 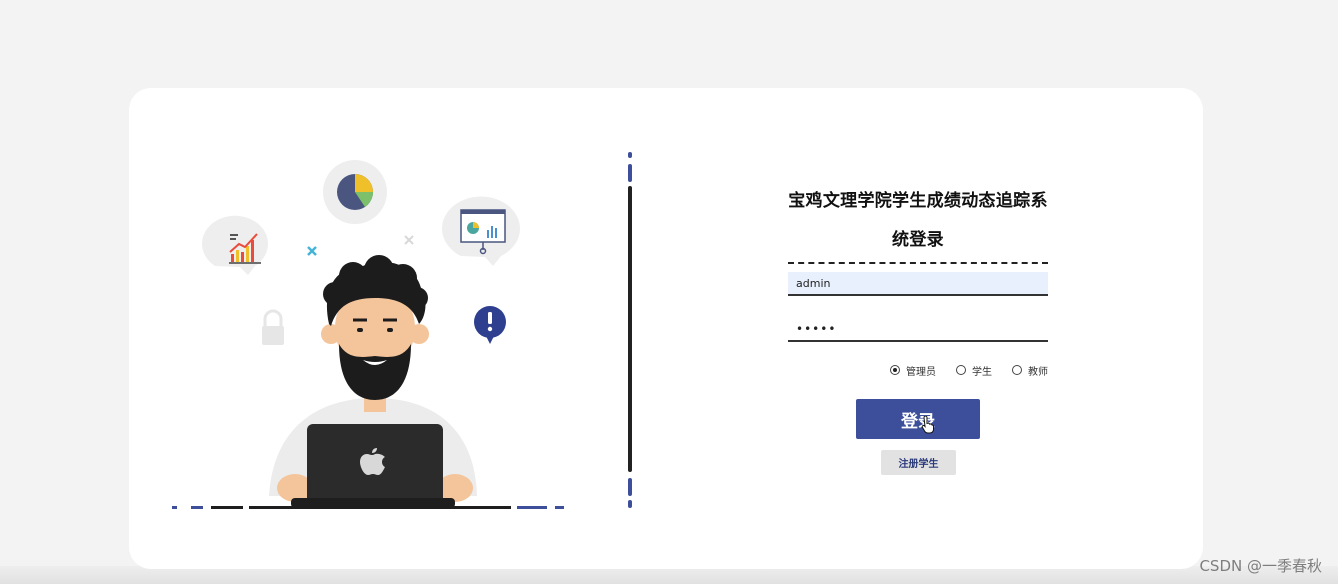 I want to click on role-label-student: 学生, so click(x=982, y=372).